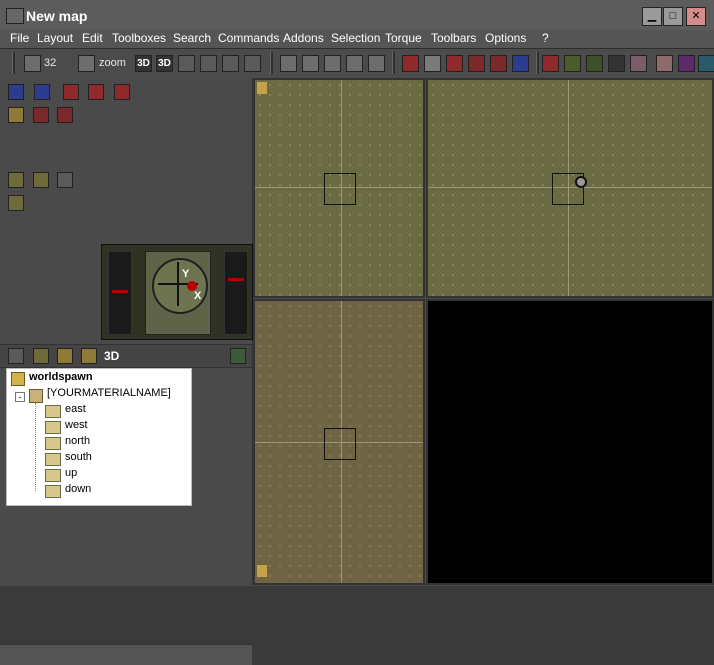 This screenshot has width=714, height=665. What do you see at coordinates (706, 63) in the screenshot?
I see `camera-icon` at bounding box center [706, 63].